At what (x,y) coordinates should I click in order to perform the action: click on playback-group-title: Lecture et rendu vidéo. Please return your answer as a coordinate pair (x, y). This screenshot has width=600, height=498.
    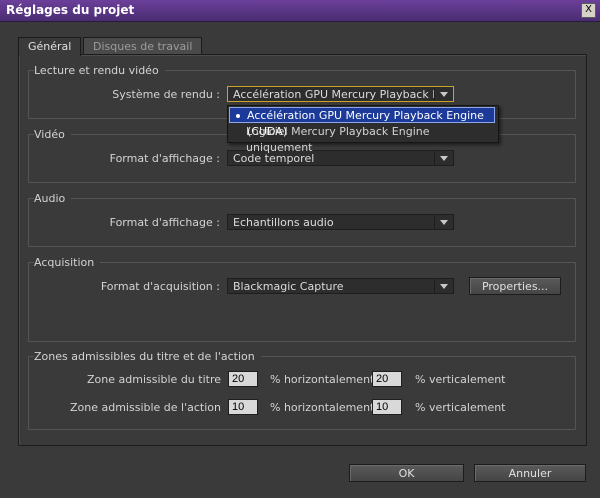
    Looking at the image, I should click on (99, 70).